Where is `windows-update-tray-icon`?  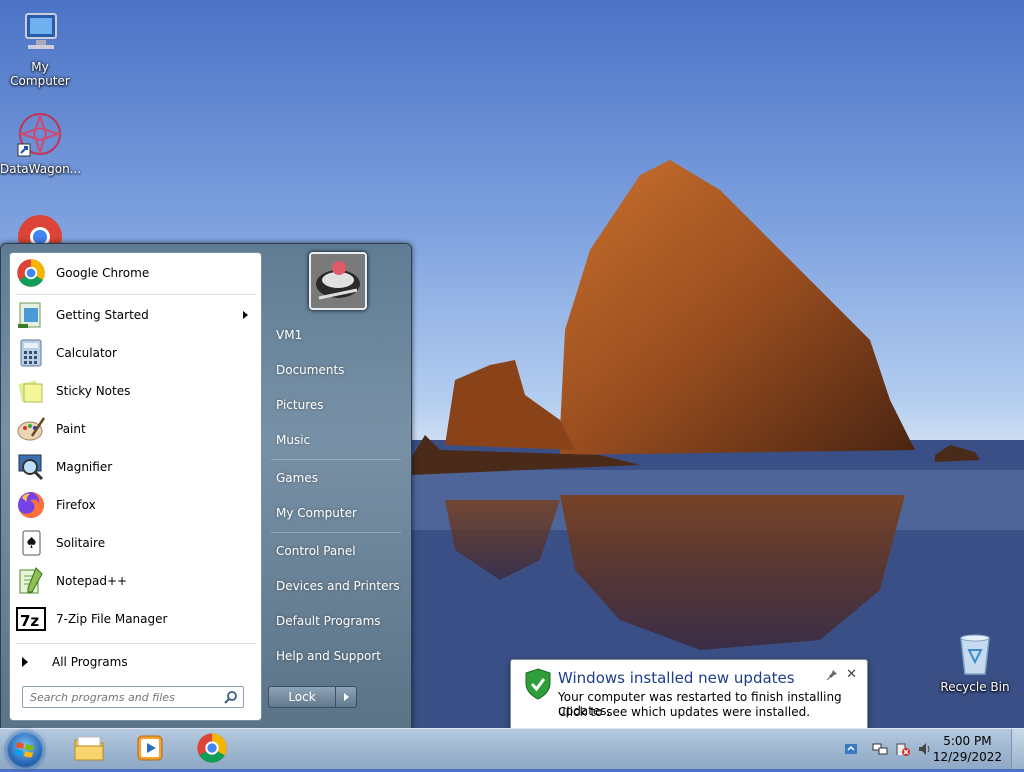
windows-update-tray-icon is located at coordinates (851, 749).